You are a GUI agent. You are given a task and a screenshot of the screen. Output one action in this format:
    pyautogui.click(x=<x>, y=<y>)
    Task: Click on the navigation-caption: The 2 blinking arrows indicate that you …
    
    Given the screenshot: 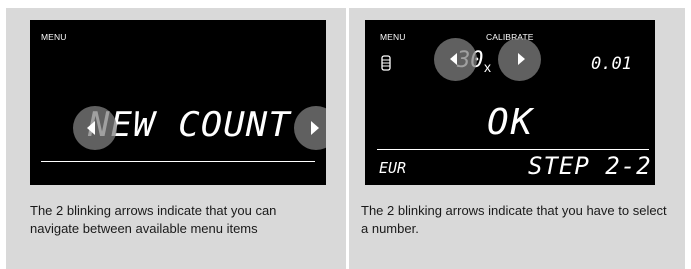 What is the action you would take?
    pyautogui.click(x=153, y=219)
    